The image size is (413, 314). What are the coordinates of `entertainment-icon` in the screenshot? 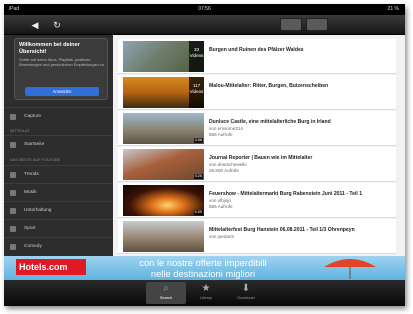 It's located at (13, 211).